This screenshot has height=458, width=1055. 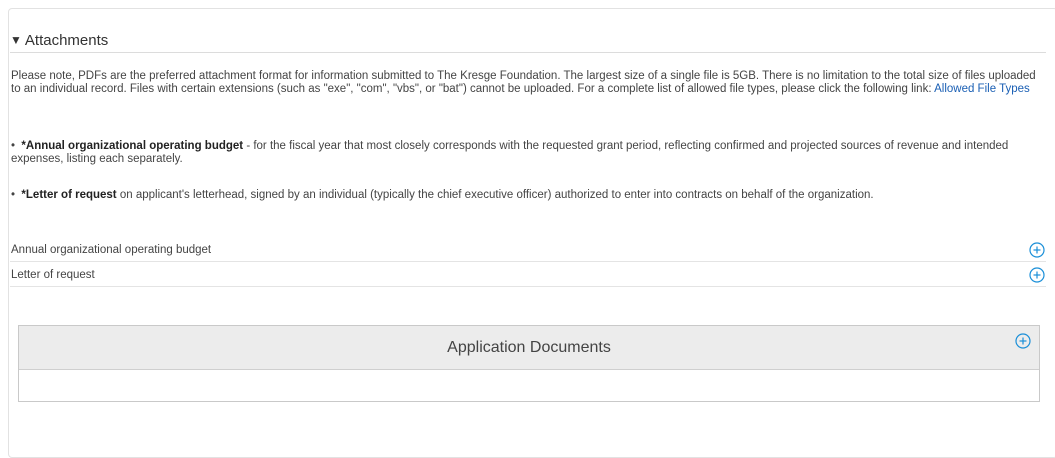 What do you see at coordinates (69, 195) in the screenshot?
I see `requirement-title: *Letter of request` at bounding box center [69, 195].